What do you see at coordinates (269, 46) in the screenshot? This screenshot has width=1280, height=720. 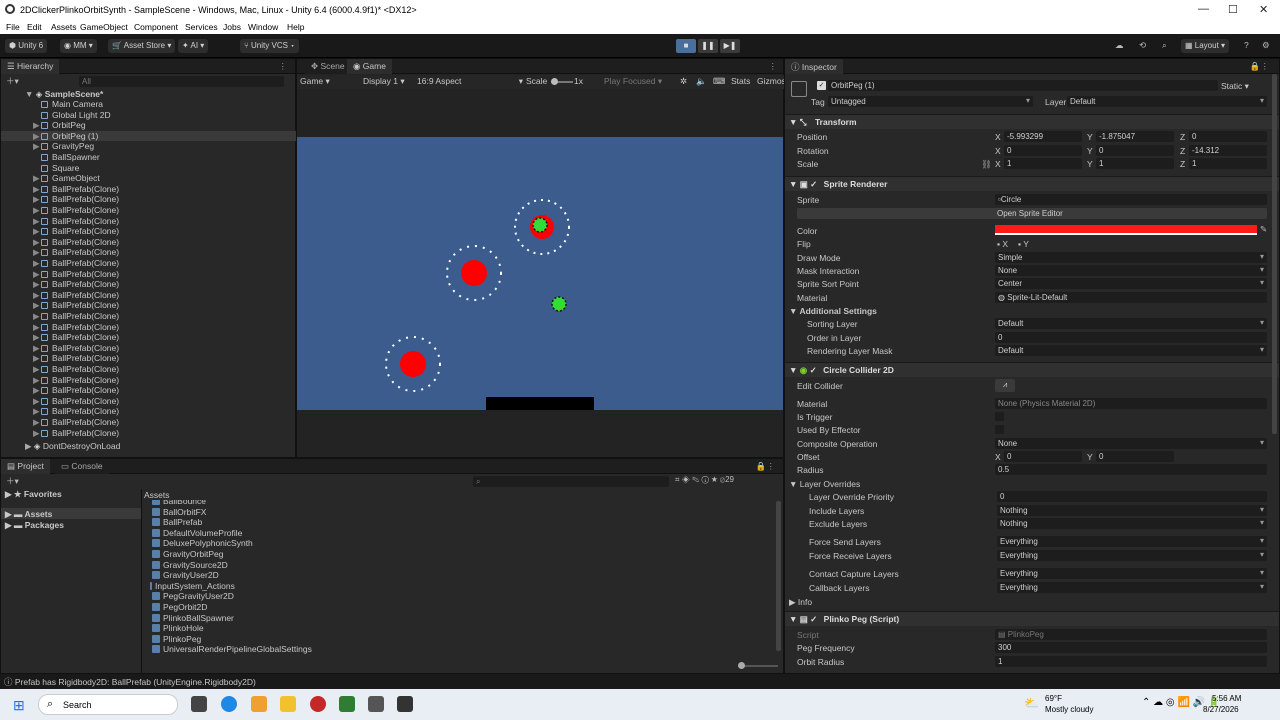 I see `vcs-button: ⑂ Unity VCS ▾` at bounding box center [269, 46].